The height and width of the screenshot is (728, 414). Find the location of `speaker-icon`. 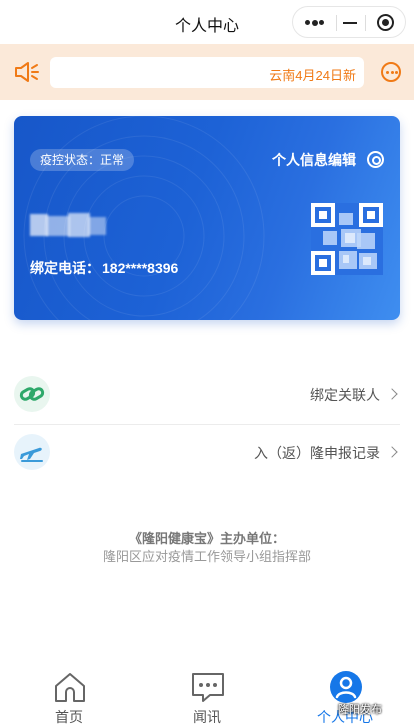

speaker-icon is located at coordinates (27, 72).